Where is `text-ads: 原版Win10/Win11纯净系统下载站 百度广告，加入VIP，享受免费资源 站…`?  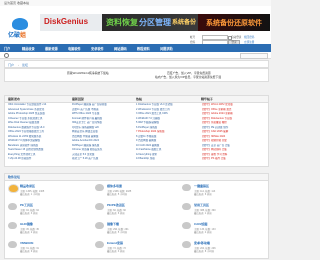
text-ads: 原版Win10/Win11纯净系统下载站 百度广告，加入VIP，享受免费资源 站… is located at coordinates (136, 75).